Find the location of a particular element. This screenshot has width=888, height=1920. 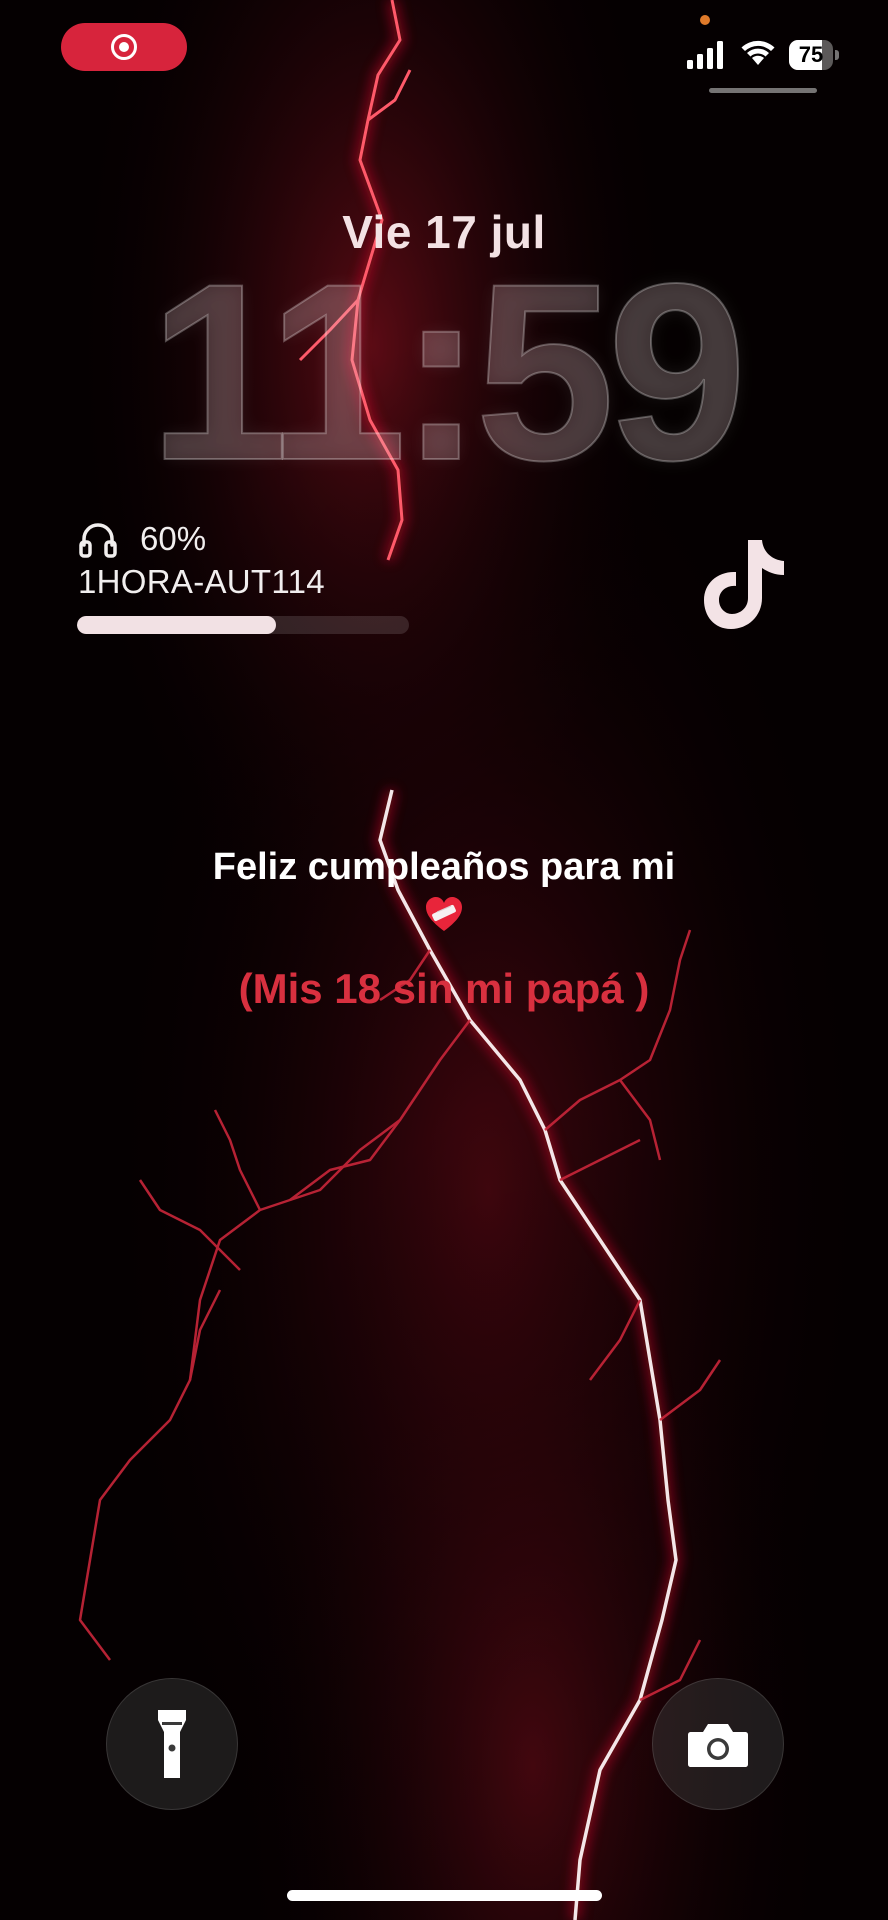

cellular-signal-icon is located at coordinates (705, 55).